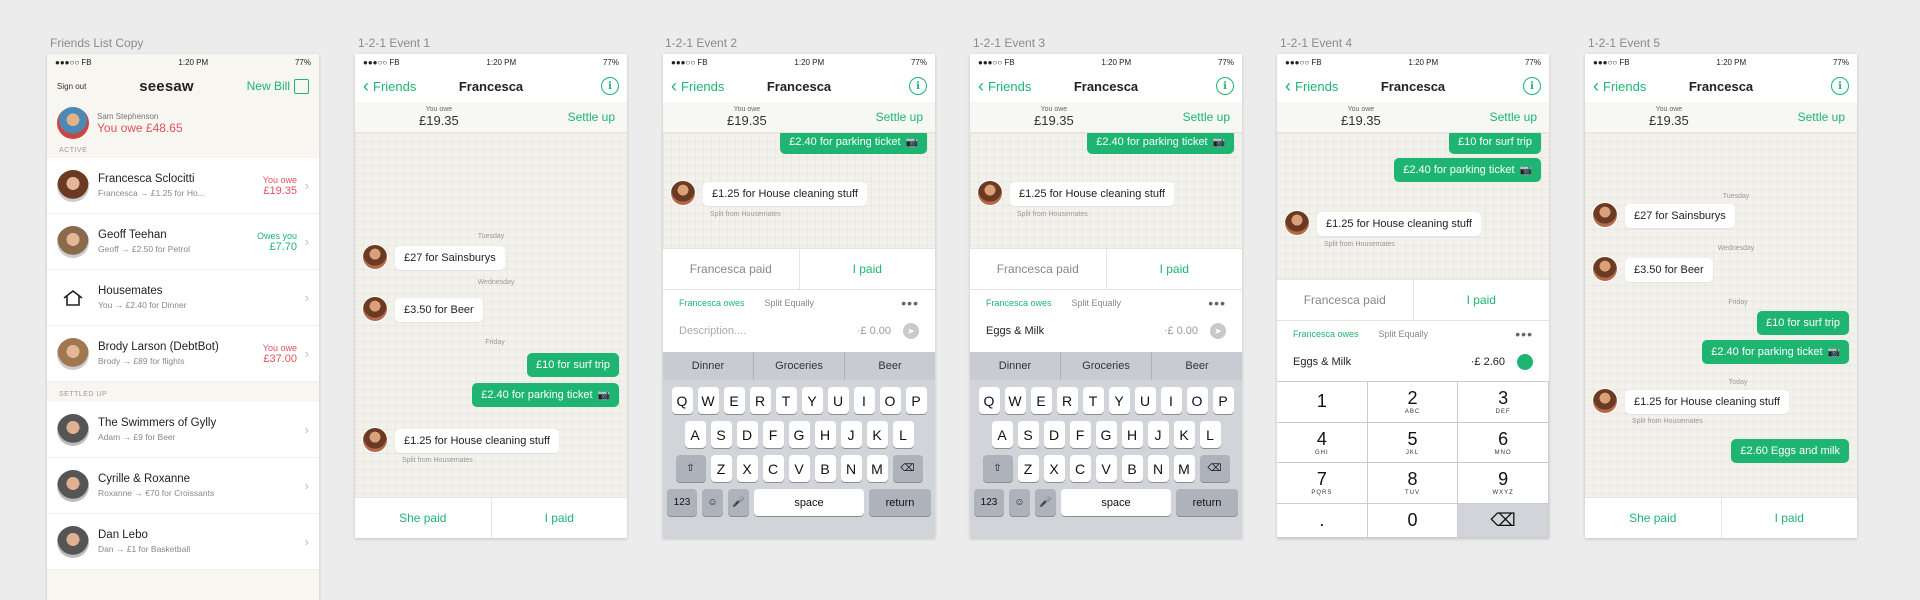 The image size is (1920, 600). Describe the element at coordinates (183, 298) in the screenshot. I see `friend-row: Housemates You → £2.40 for Dinner ›` at that location.